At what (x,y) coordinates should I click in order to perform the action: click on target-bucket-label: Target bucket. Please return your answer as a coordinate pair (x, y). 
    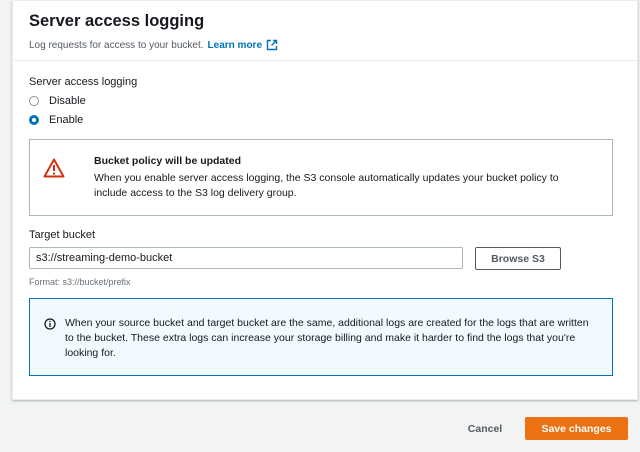
    Looking at the image, I should click on (62, 235).